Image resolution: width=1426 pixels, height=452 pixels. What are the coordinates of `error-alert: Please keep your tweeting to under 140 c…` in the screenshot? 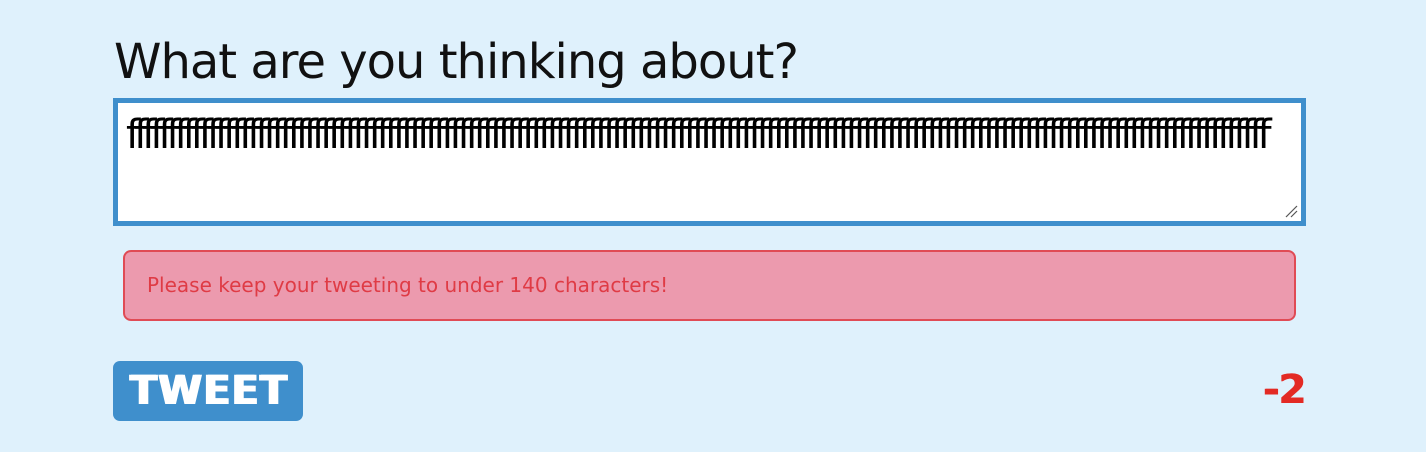 It's located at (709, 285).